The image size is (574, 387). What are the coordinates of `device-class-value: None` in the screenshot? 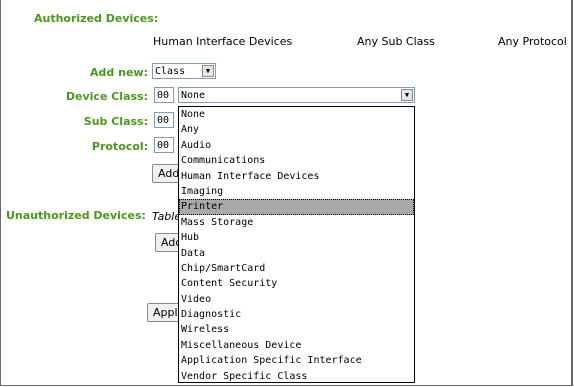 It's located at (193, 95).